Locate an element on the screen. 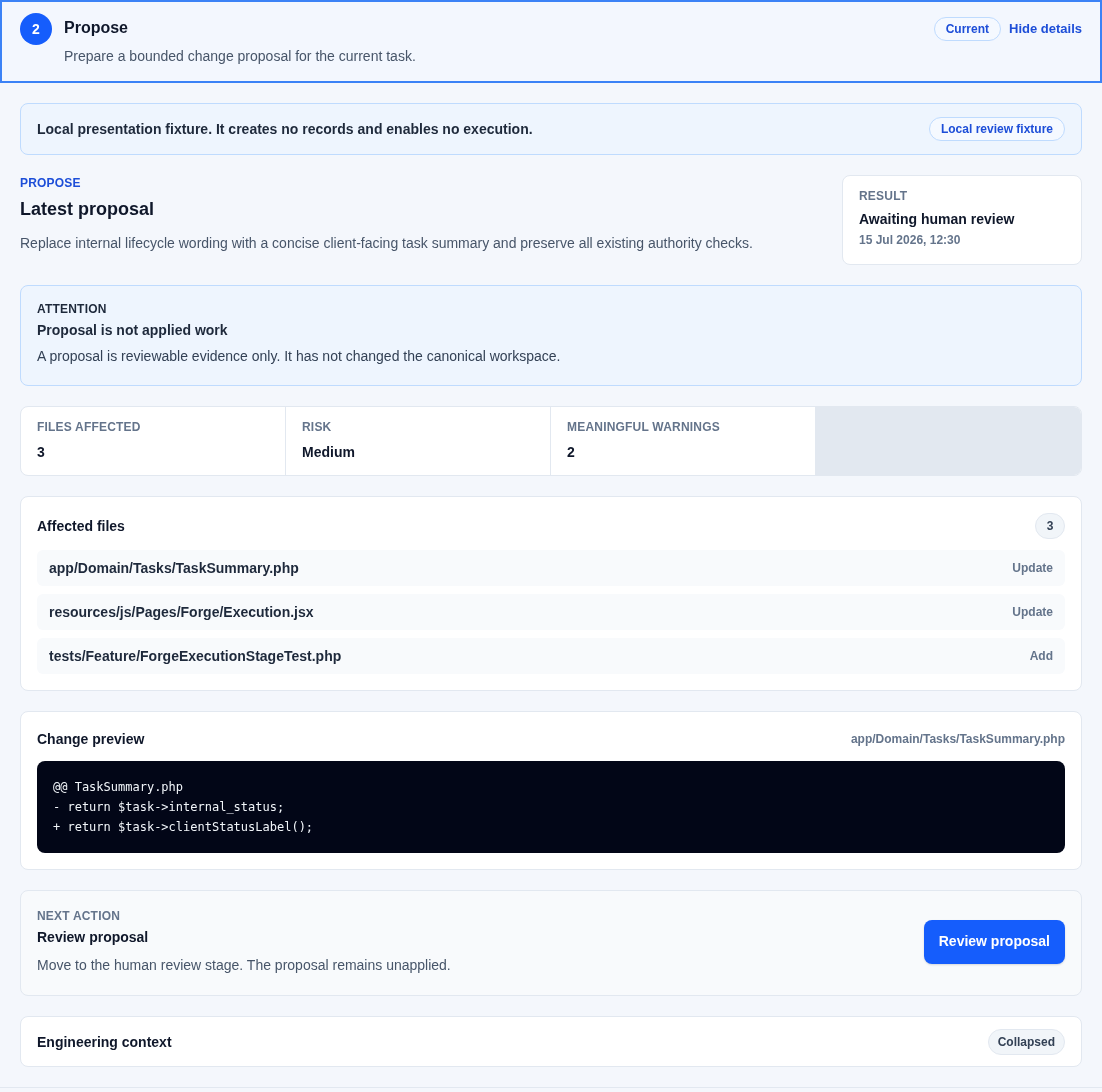 Image resolution: width=1102 pixels, height=1092 pixels. file-row: app/Domain/Tasks/TaskSummary.php Update is located at coordinates (551, 568).